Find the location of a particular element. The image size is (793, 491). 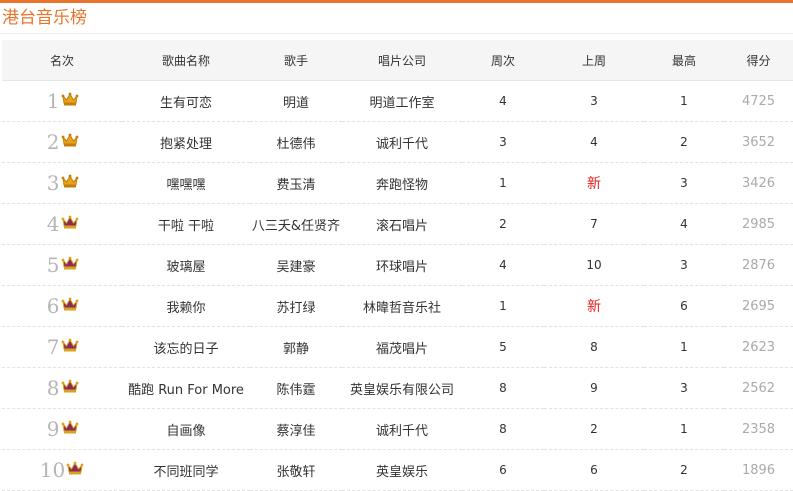

last-week-rank: 4 is located at coordinates (594, 142).